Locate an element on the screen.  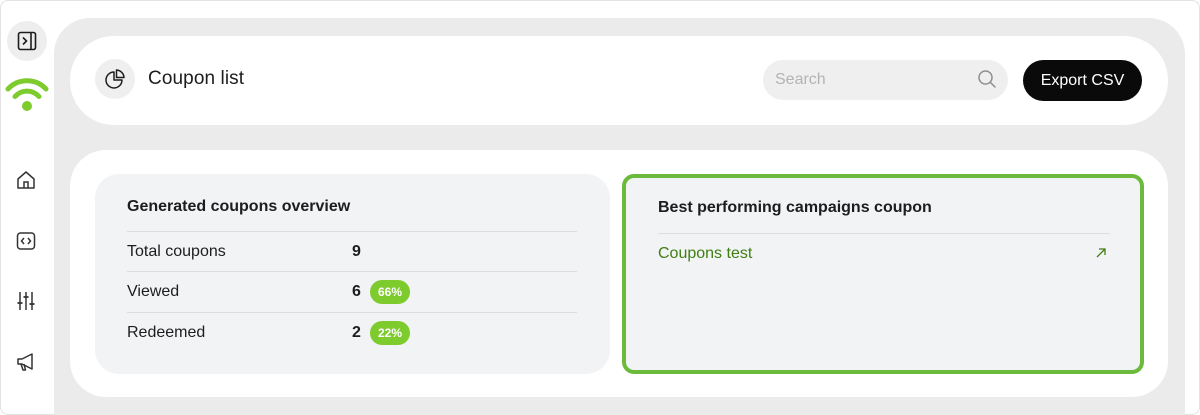
sidebar-item-code is located at coordinates (26, 241).